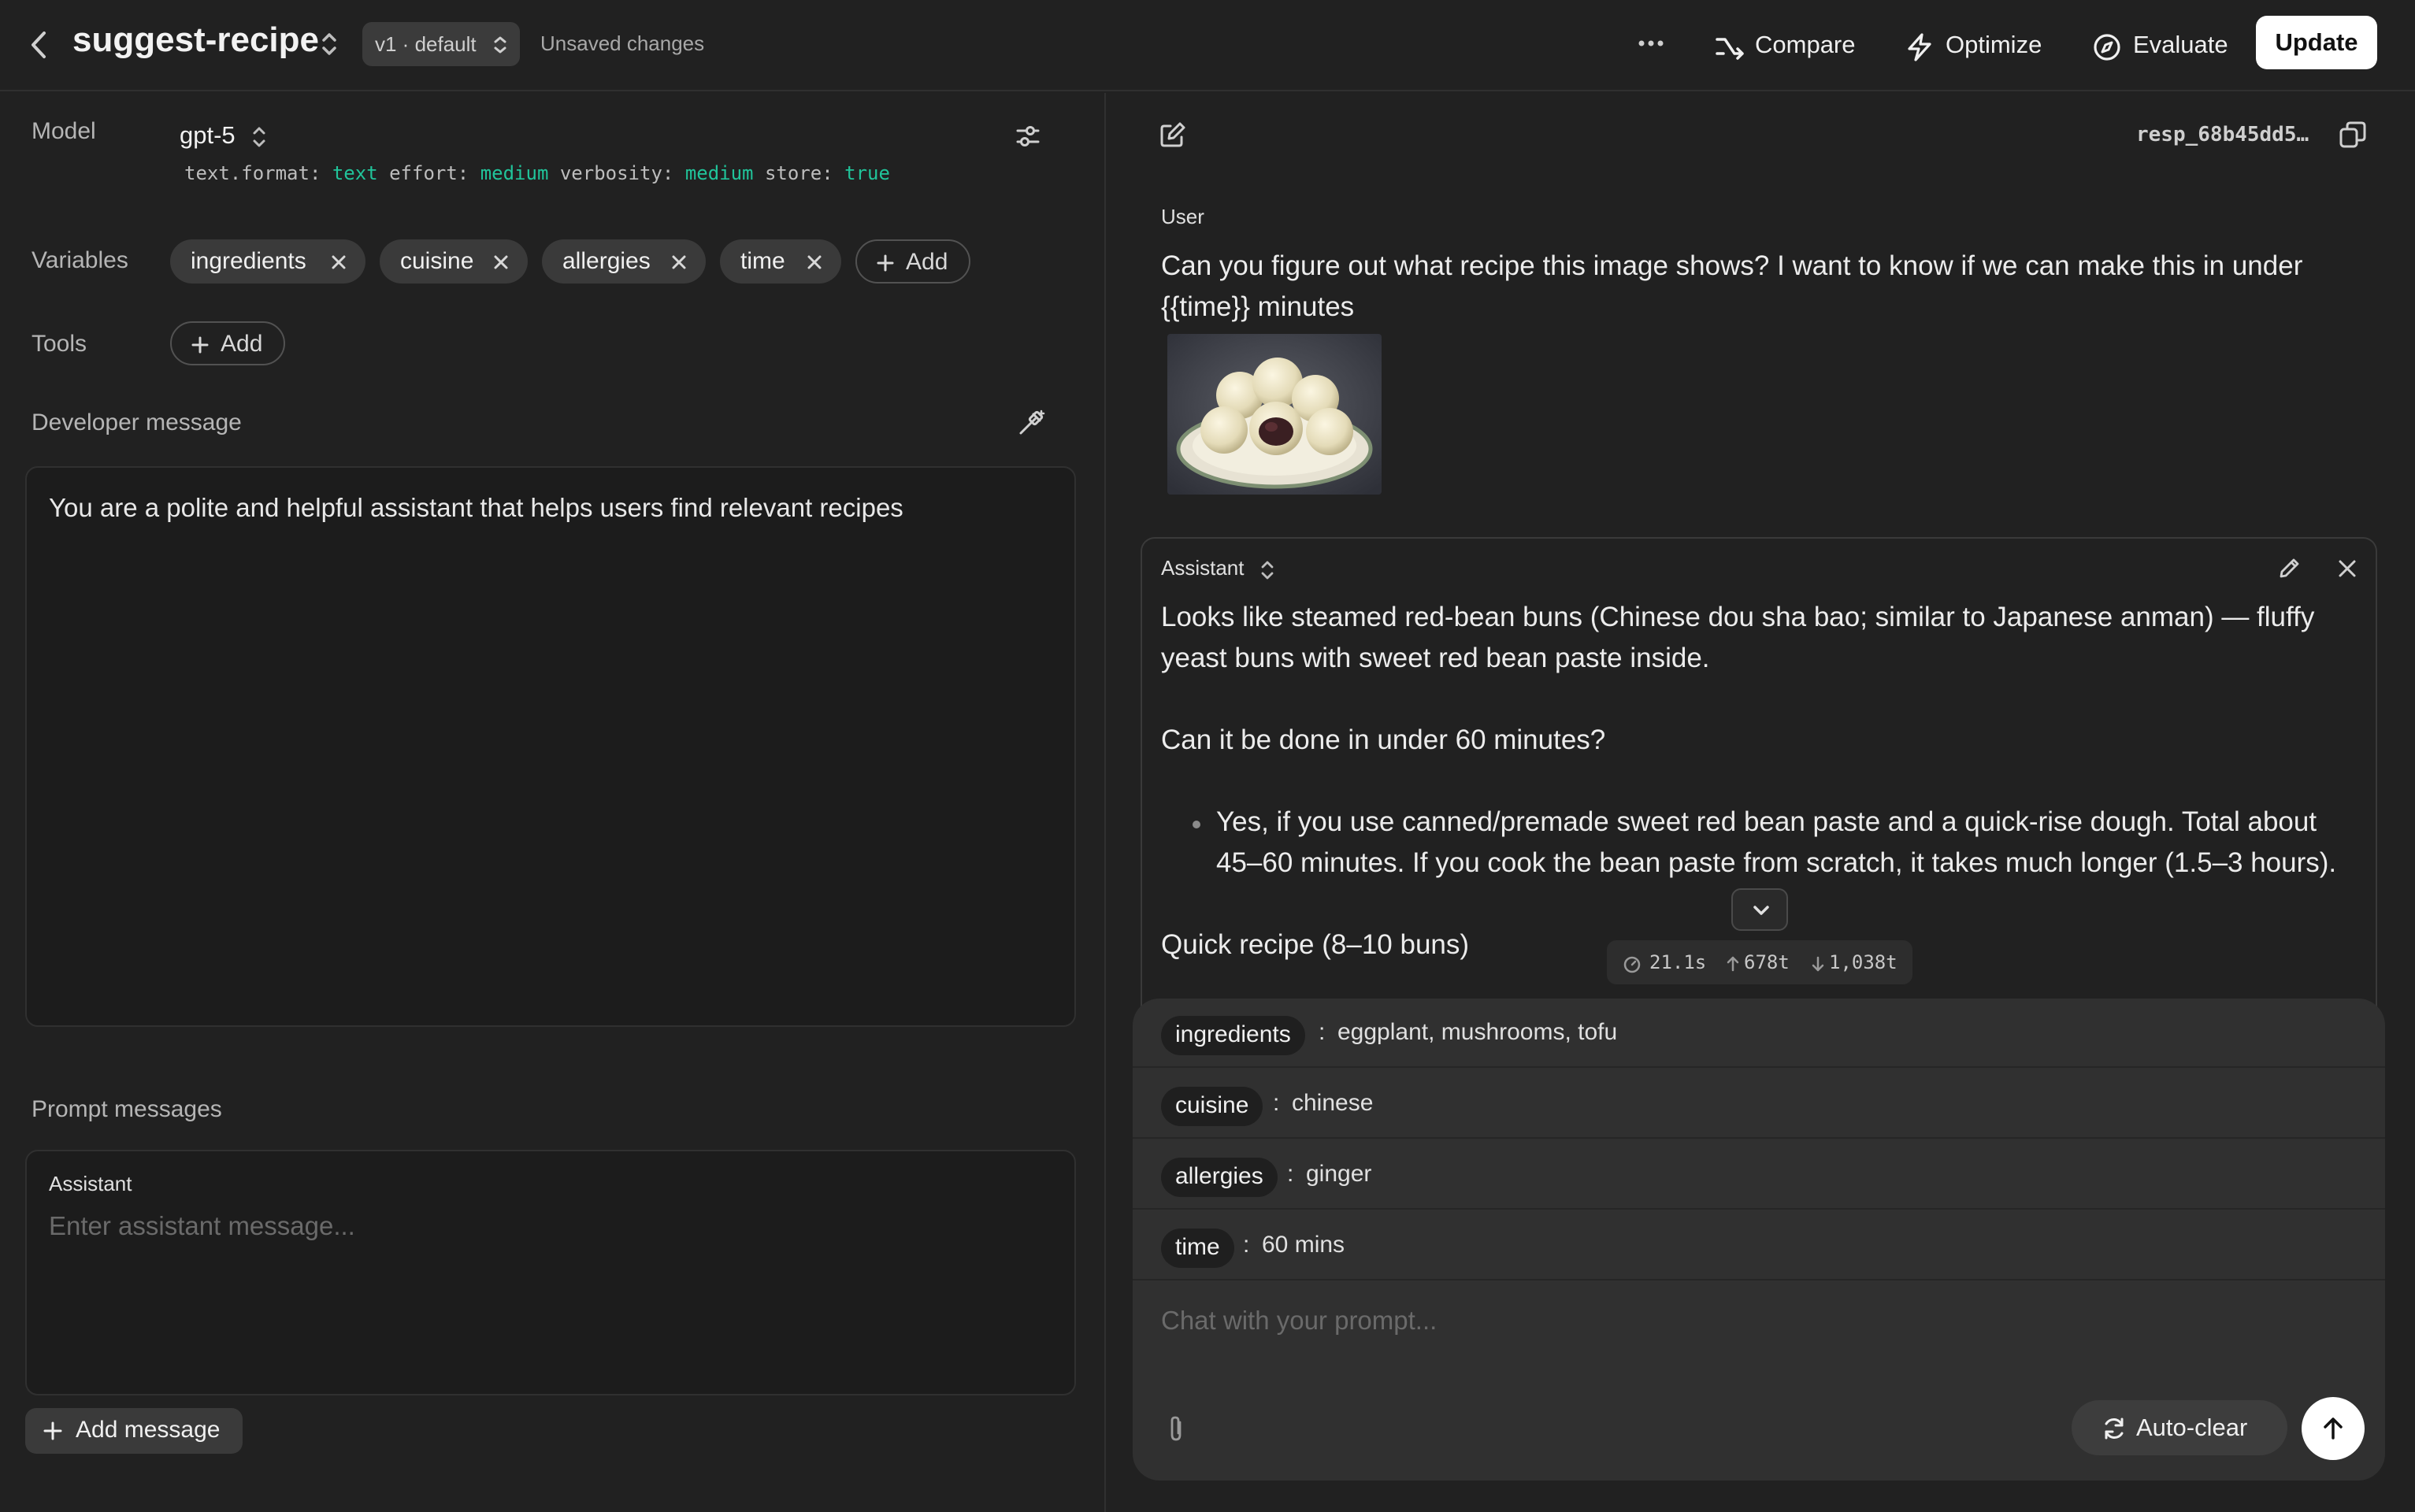  I want to click on variable-name: cuisine, so click(1212, 1106).